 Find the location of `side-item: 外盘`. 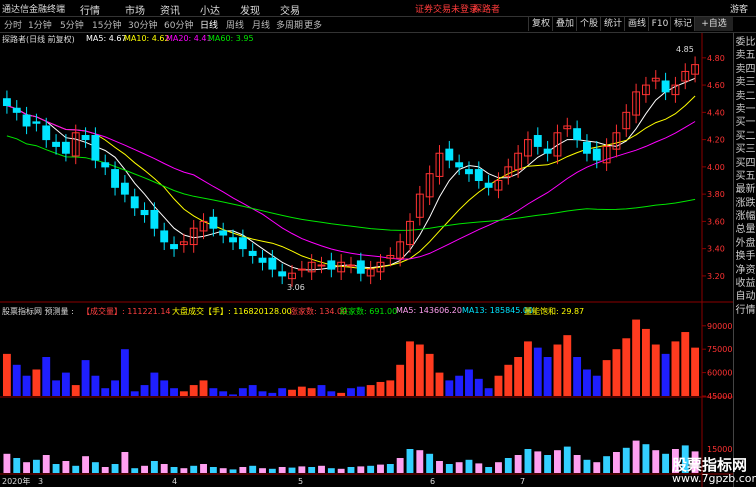

side-item: 外盘 is located at coordinates (745, 241).